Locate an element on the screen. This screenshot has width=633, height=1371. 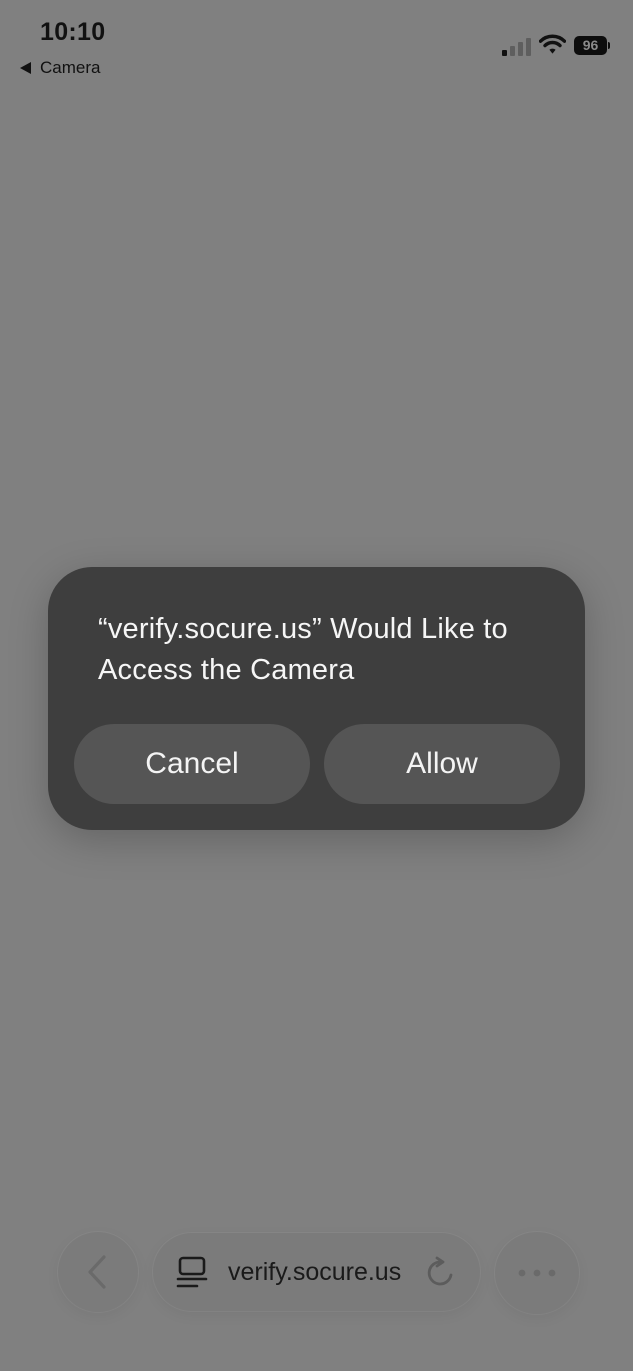
chevron-left-icon is located at coordinates (97, 1272).